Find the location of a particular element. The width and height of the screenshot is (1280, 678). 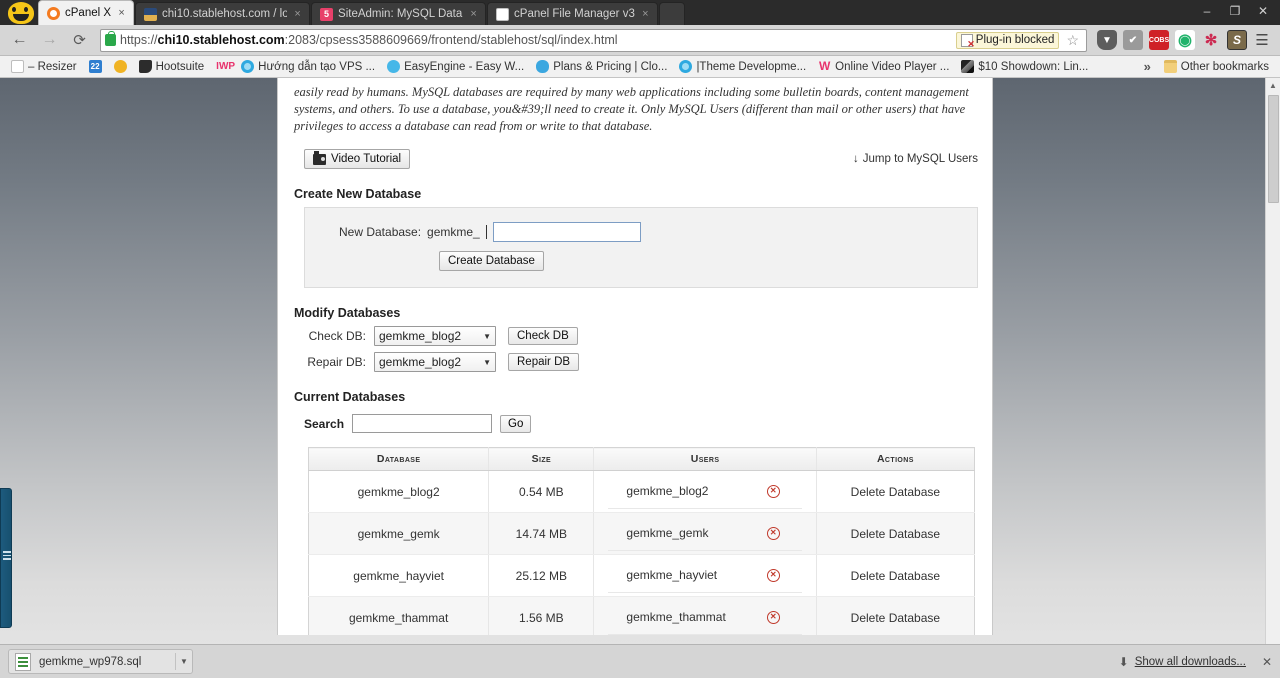

plugin-blocked-label: Plug-in blocked is located at coordinates (1015, 40).